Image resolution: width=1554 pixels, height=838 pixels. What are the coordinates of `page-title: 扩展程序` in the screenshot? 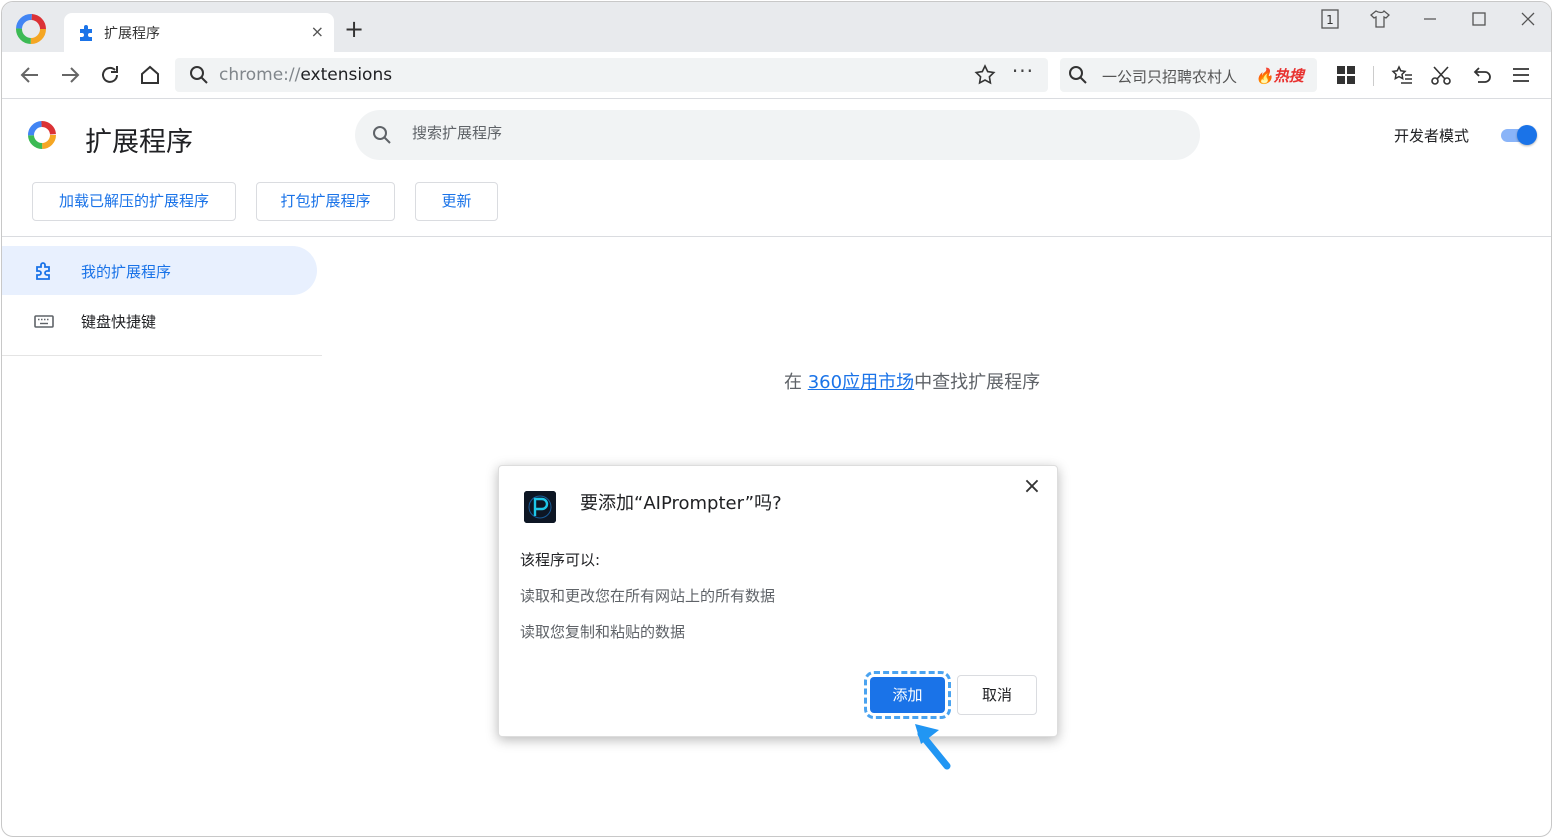 It's located at (139, 142).